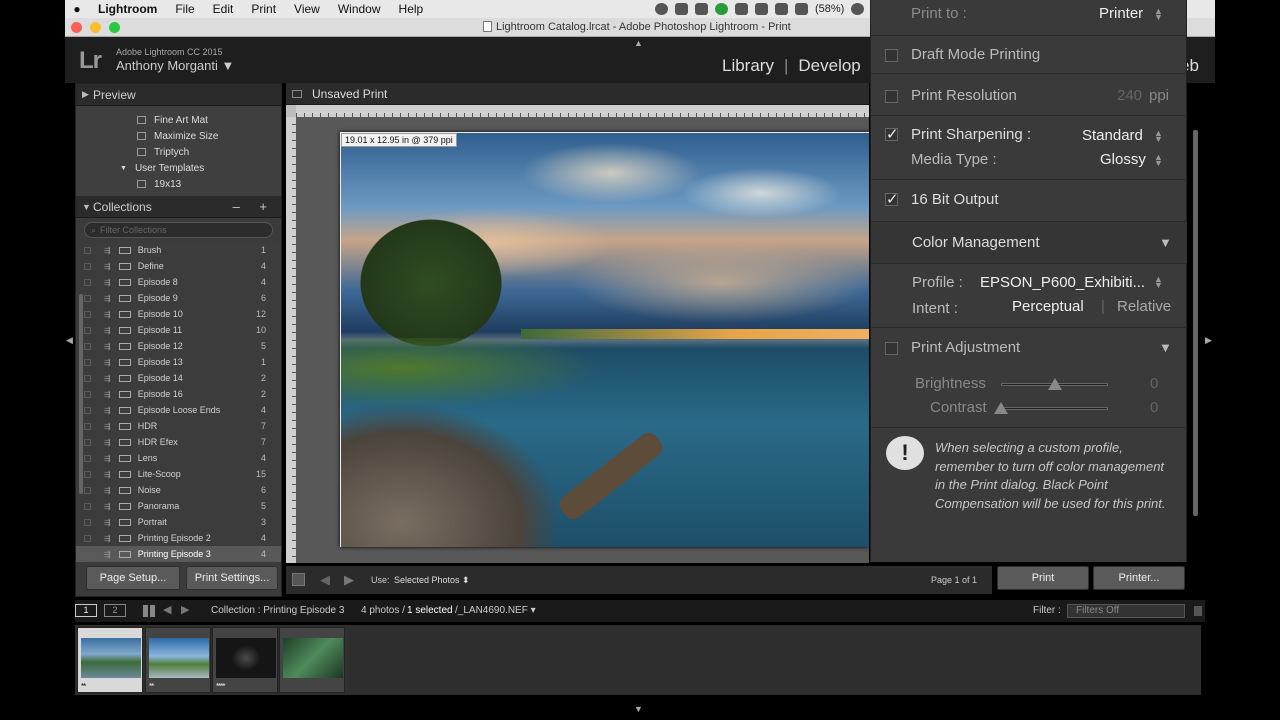 The height and width of the screenshot is (720, 1280). I want to click on filmstrip-thumbnail, so click(312, 660).